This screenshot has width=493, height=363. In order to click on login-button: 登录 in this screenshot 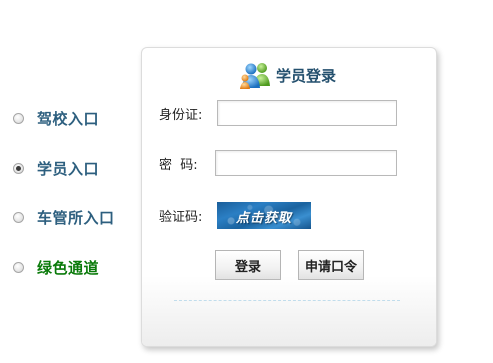, I will do `click(248, 265)`.